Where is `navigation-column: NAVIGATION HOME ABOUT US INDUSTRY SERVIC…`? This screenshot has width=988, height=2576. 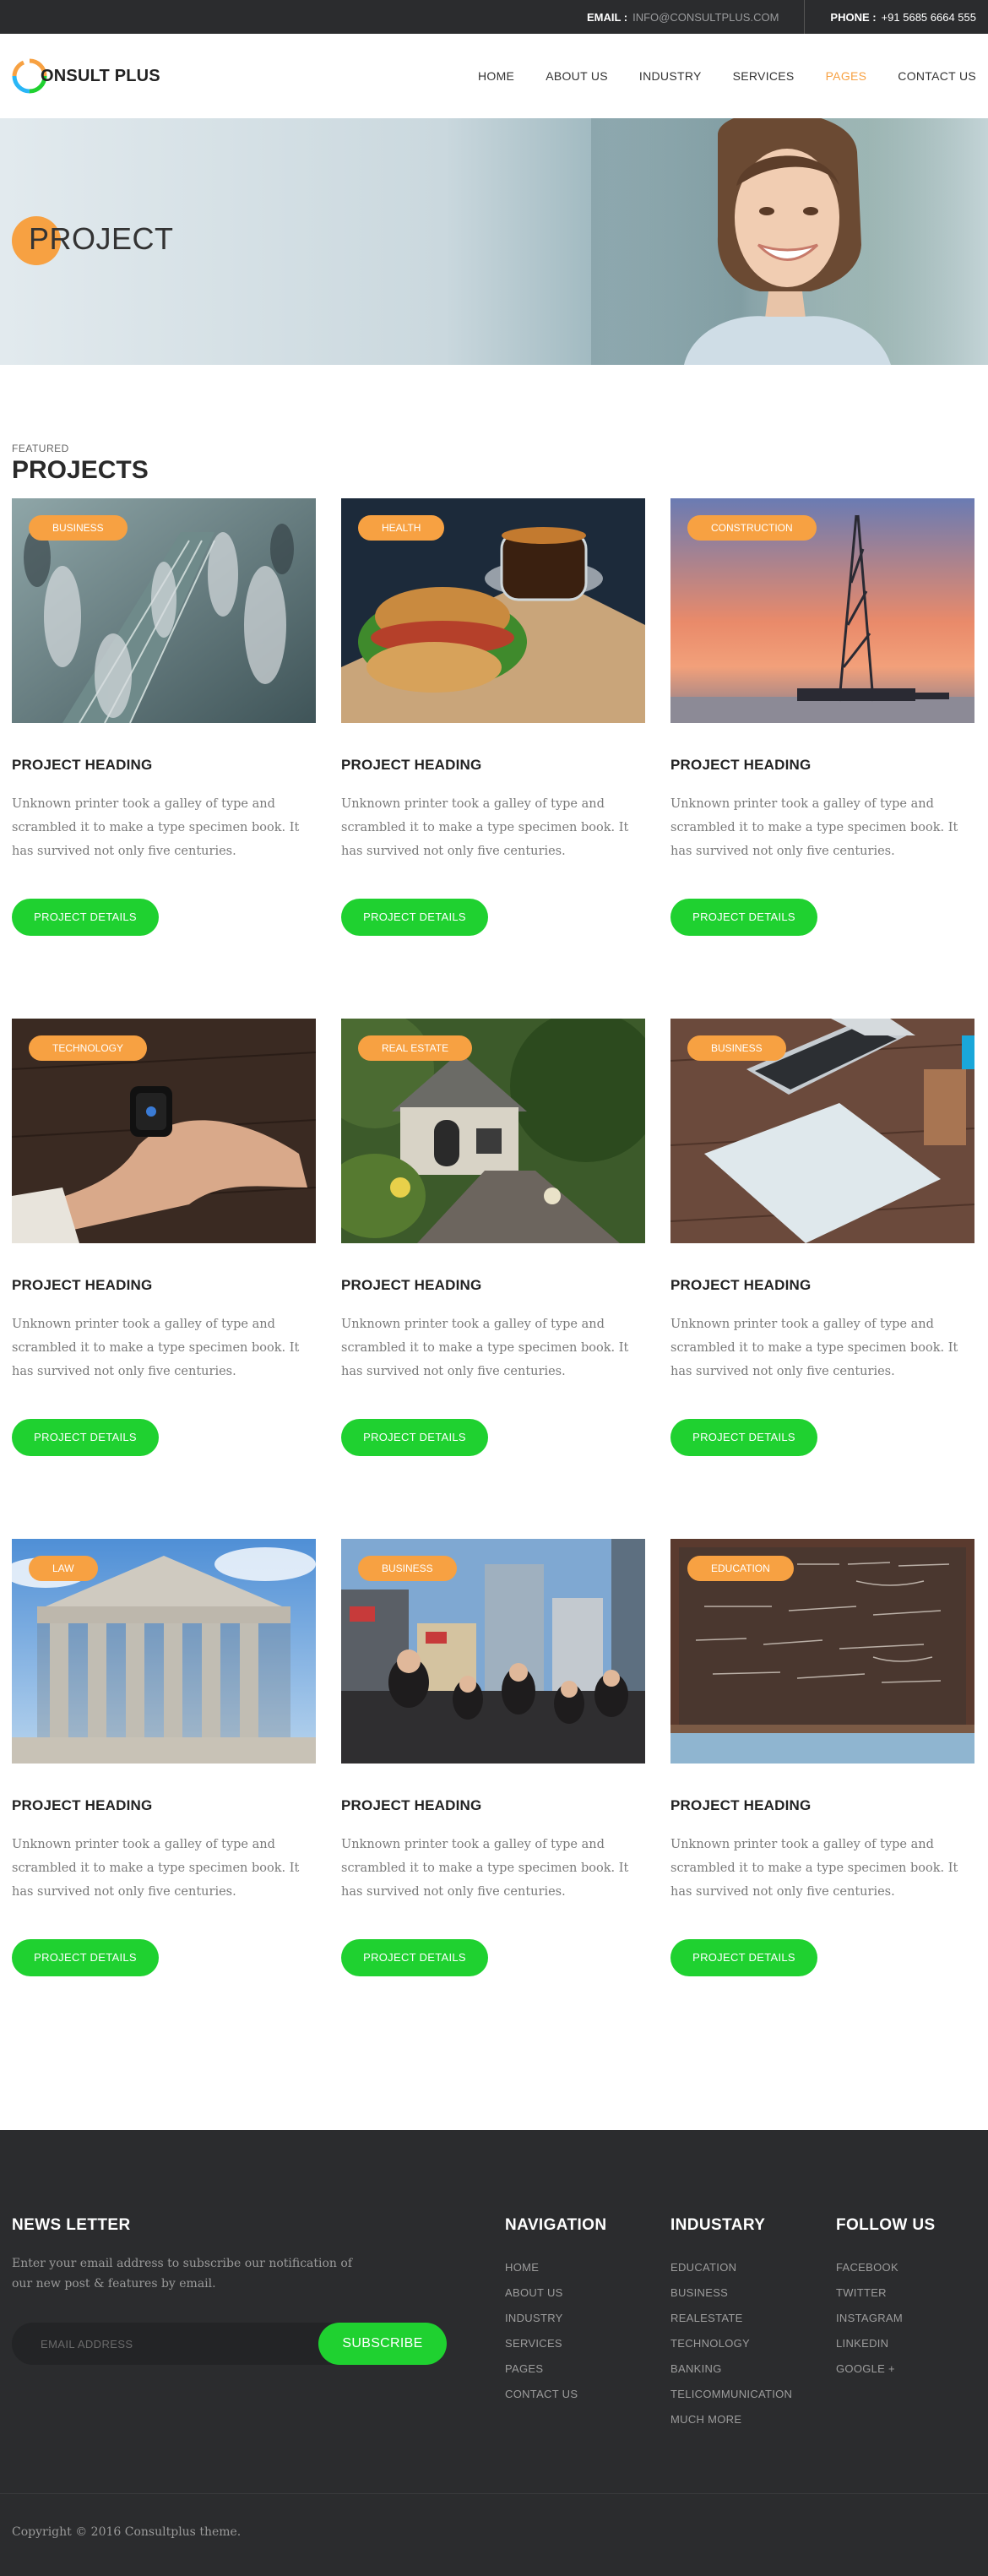
navigation-column: NAVIGATION HOME ABOUT US INDUSTRY SERVIC… is located at coordinates (555, 2311).